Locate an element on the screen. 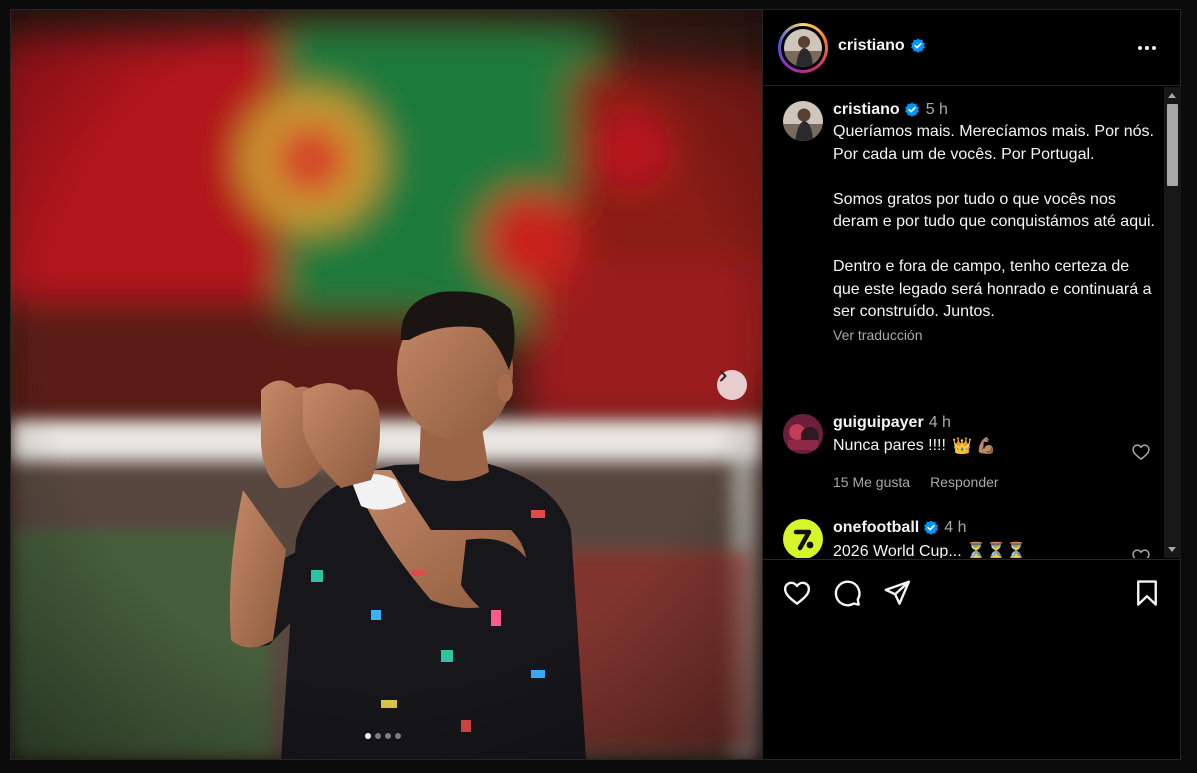 The width and height of the screenshot is (1197, 773). post-actions-bar is located at coordinates (972, 584).